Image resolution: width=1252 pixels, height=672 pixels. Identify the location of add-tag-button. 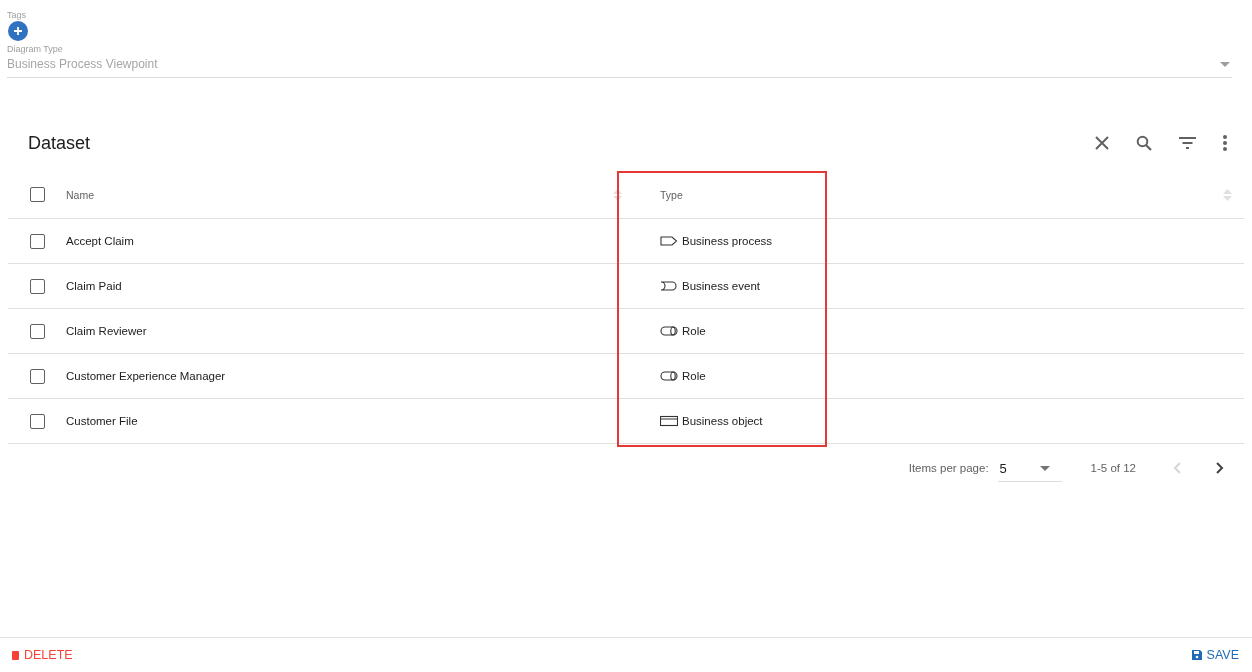
(18, 31).